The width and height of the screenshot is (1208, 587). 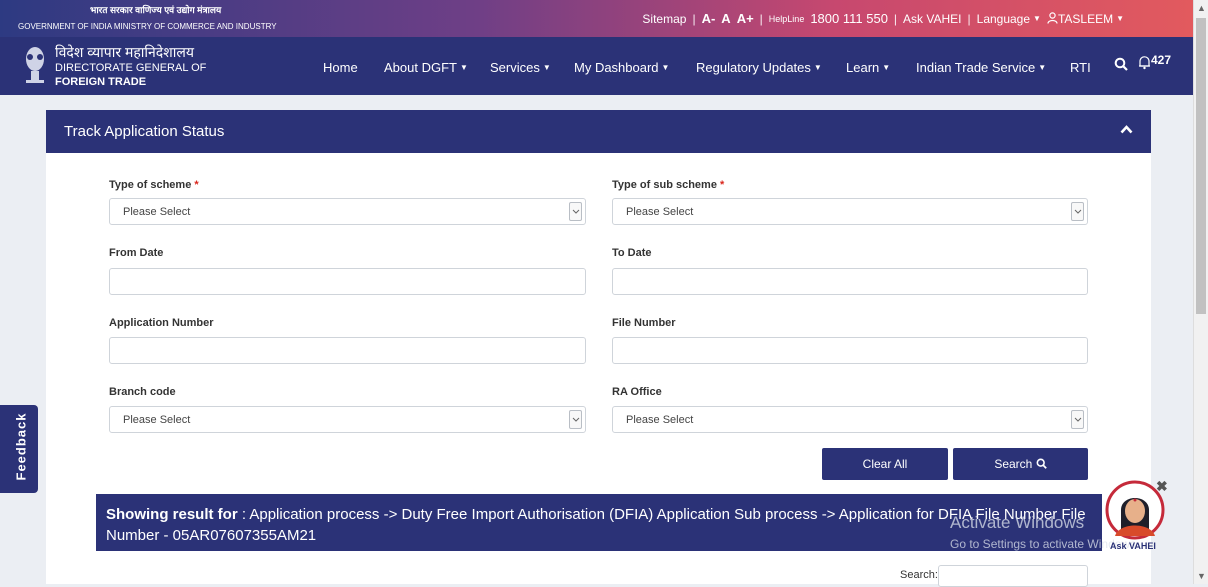 I want to click on font-decrease-button: A-, so click(x=709, y=18).